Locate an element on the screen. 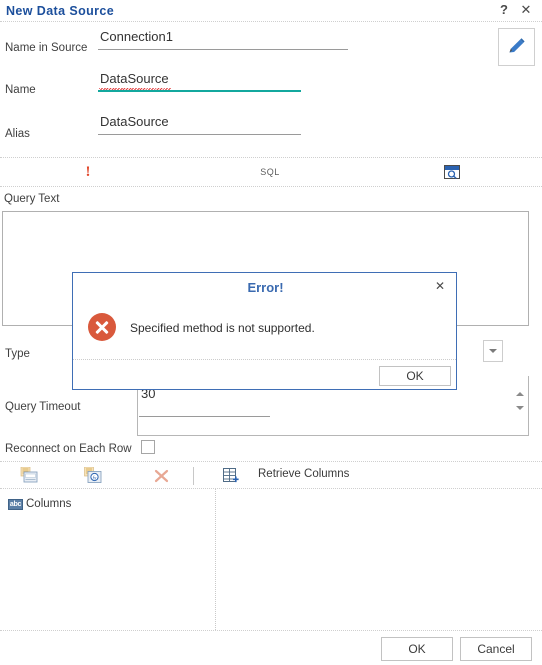 The width and height of the screenshot is (542, 665). error-dialog-divider is located at coordinates (264, 359).